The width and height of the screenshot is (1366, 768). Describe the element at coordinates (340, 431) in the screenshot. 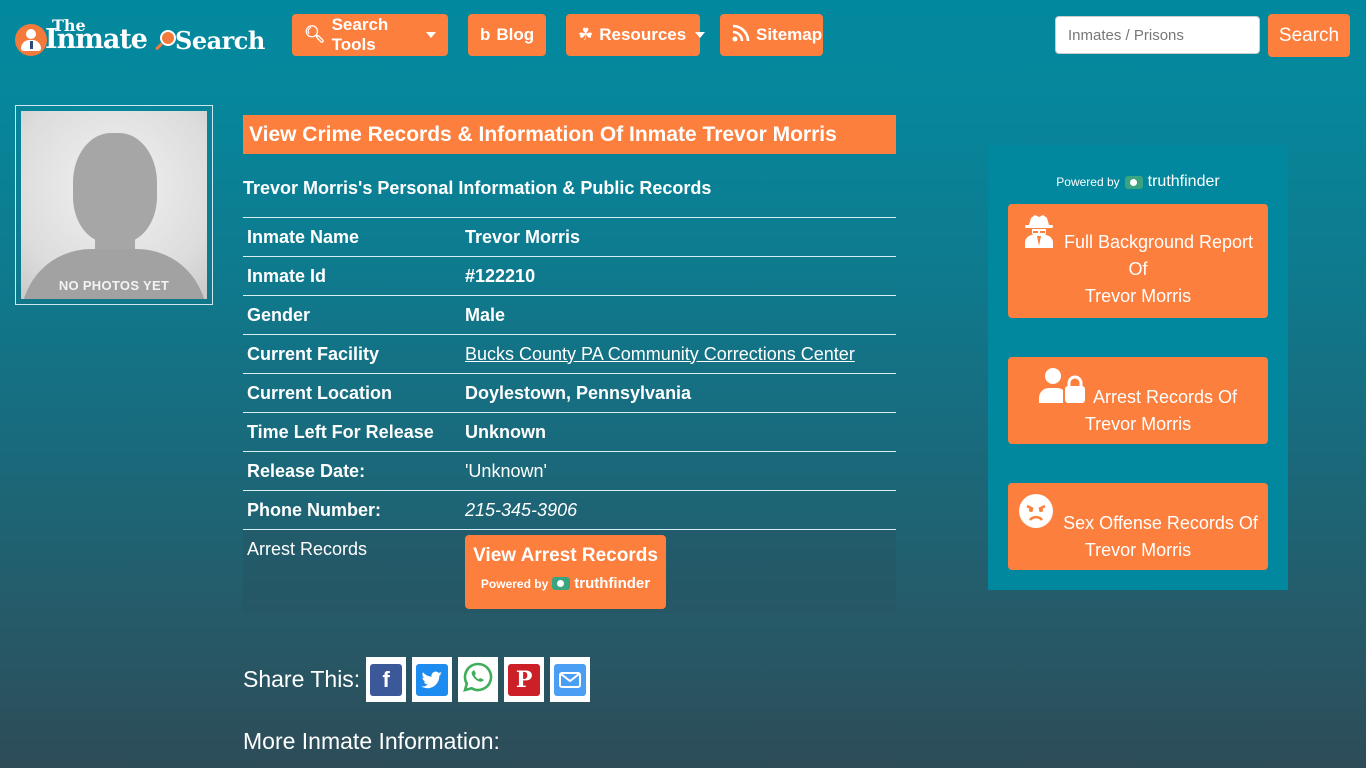

I see `row-key: Time Left For Release` at that location.